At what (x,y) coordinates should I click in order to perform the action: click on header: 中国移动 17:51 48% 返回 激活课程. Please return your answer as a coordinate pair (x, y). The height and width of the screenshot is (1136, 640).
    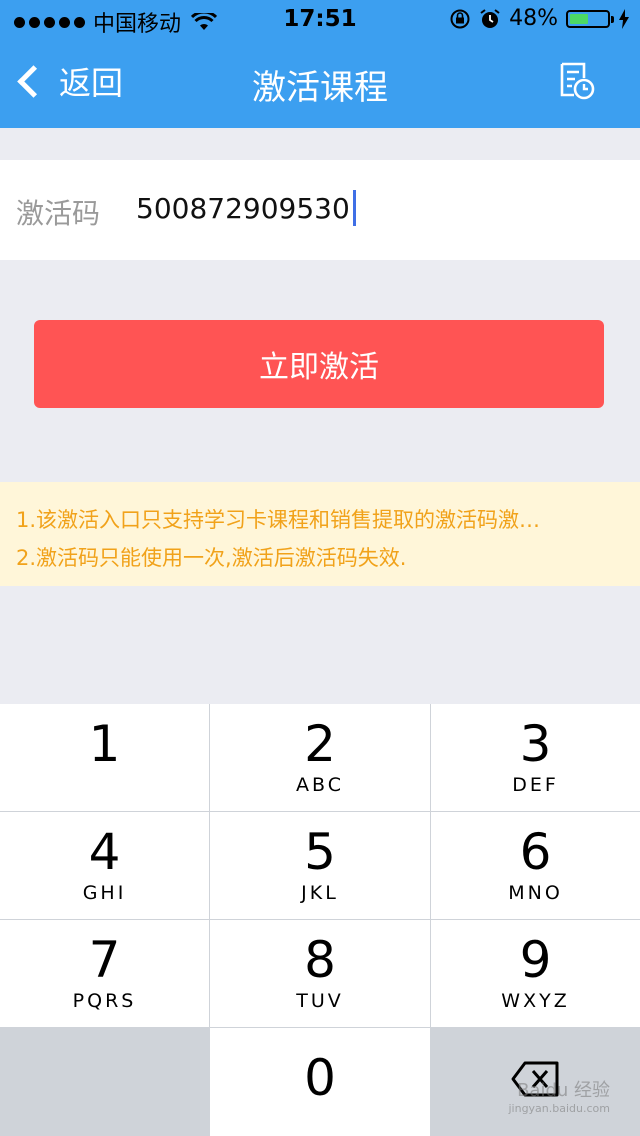
    Looking at the image, I should click on (320, 64).